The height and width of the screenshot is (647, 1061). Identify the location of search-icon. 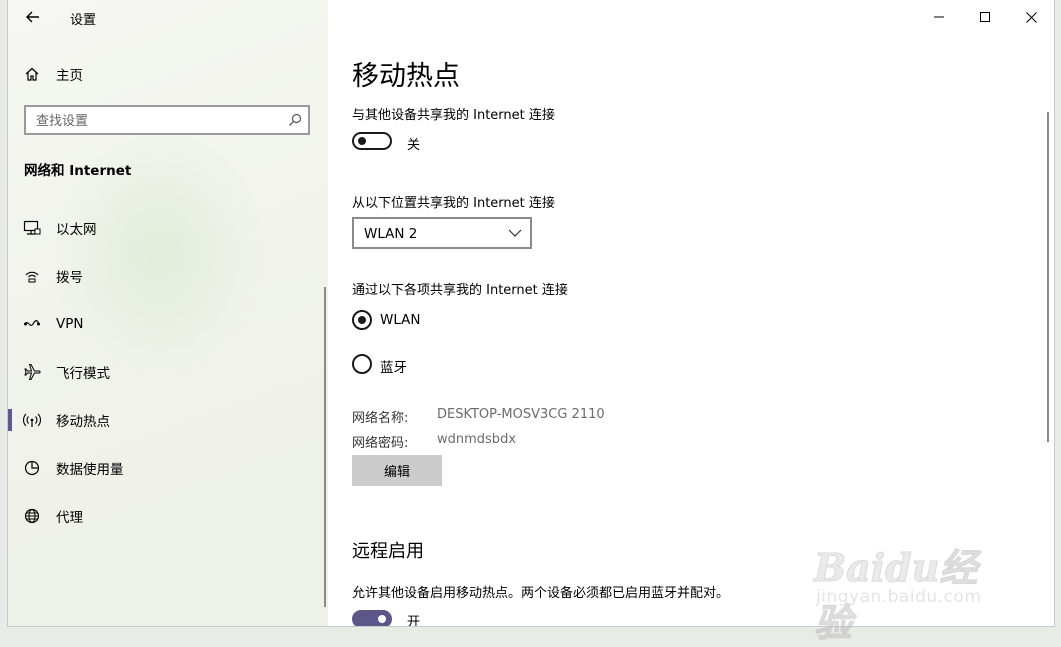
(295, 120).